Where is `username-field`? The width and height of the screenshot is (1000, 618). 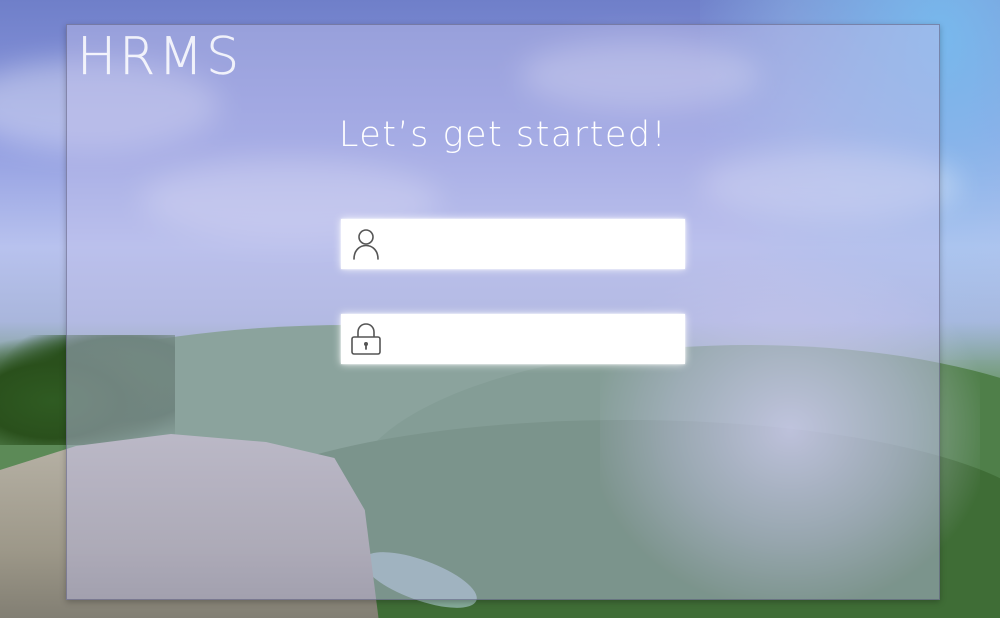 username-field is located at coordinates (513, 244).